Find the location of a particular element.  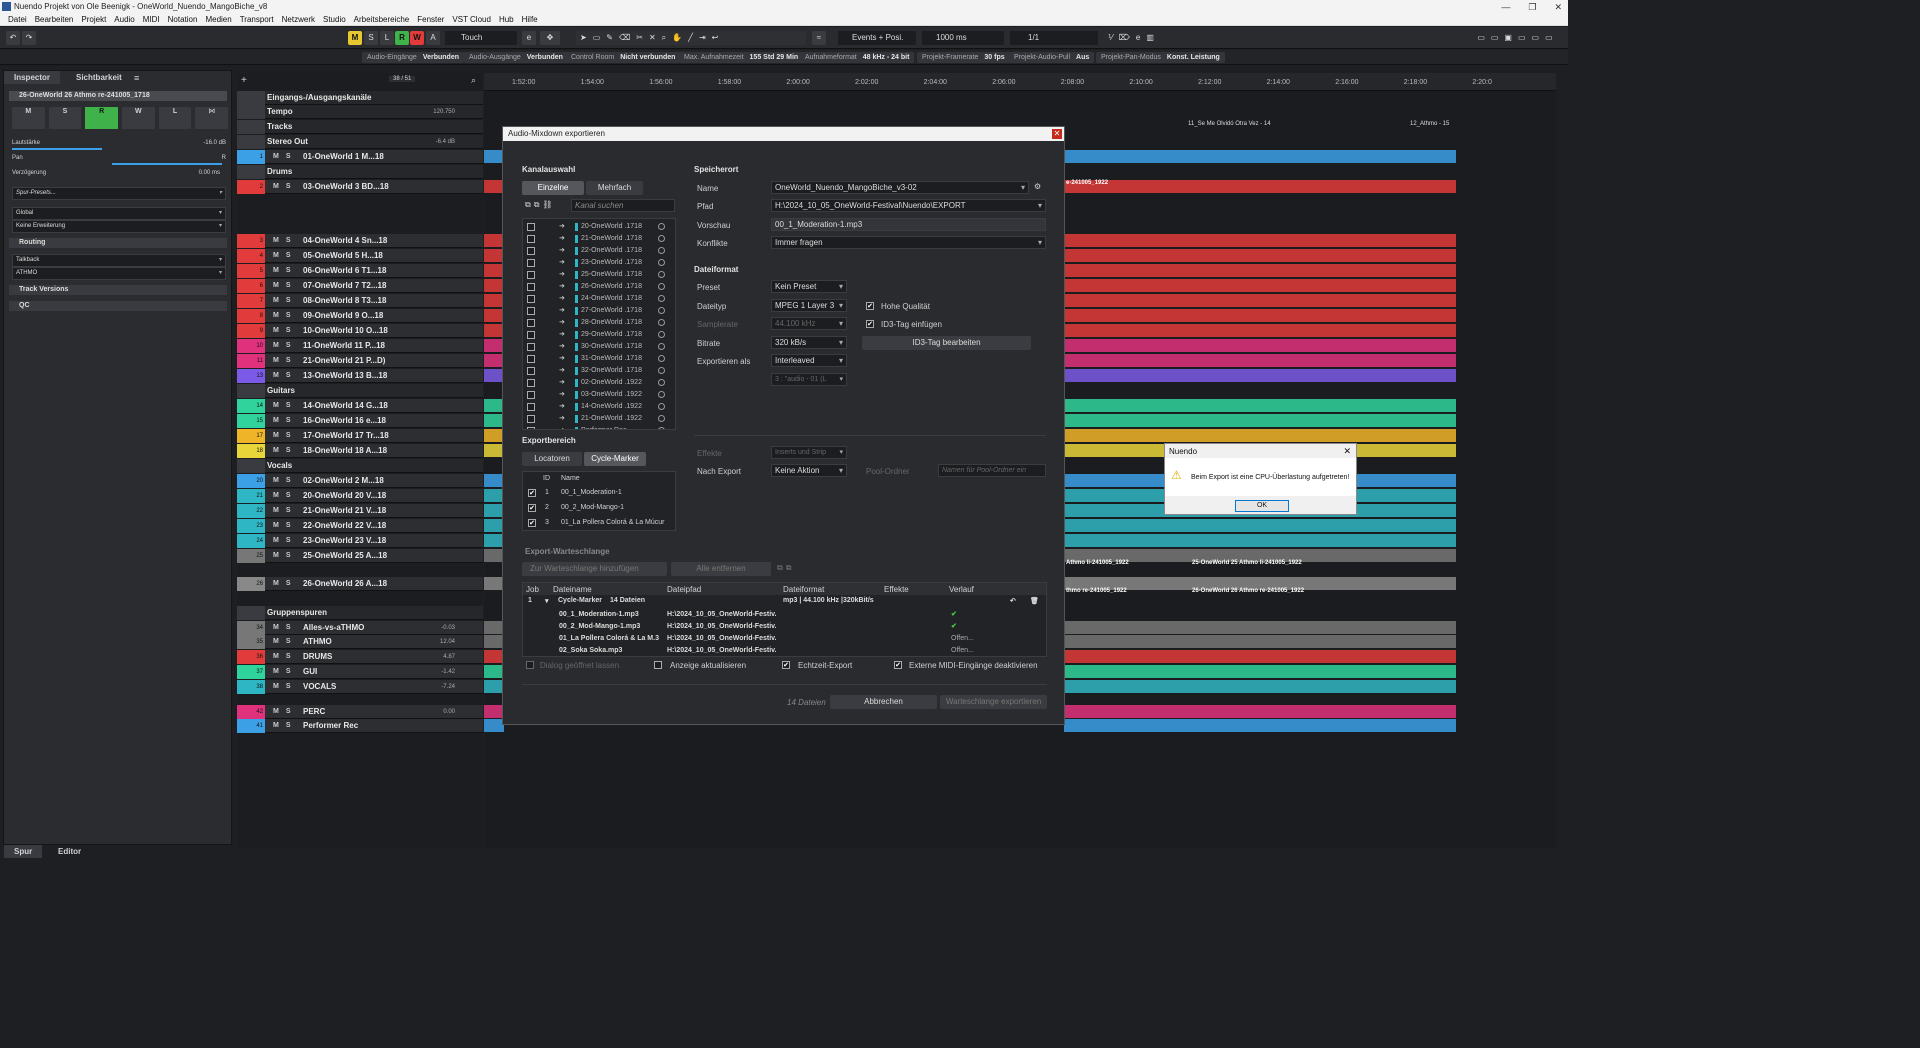

track-row: 24 MS 23-OneWorld 23 V...18 is located at coordinates (360, 541).